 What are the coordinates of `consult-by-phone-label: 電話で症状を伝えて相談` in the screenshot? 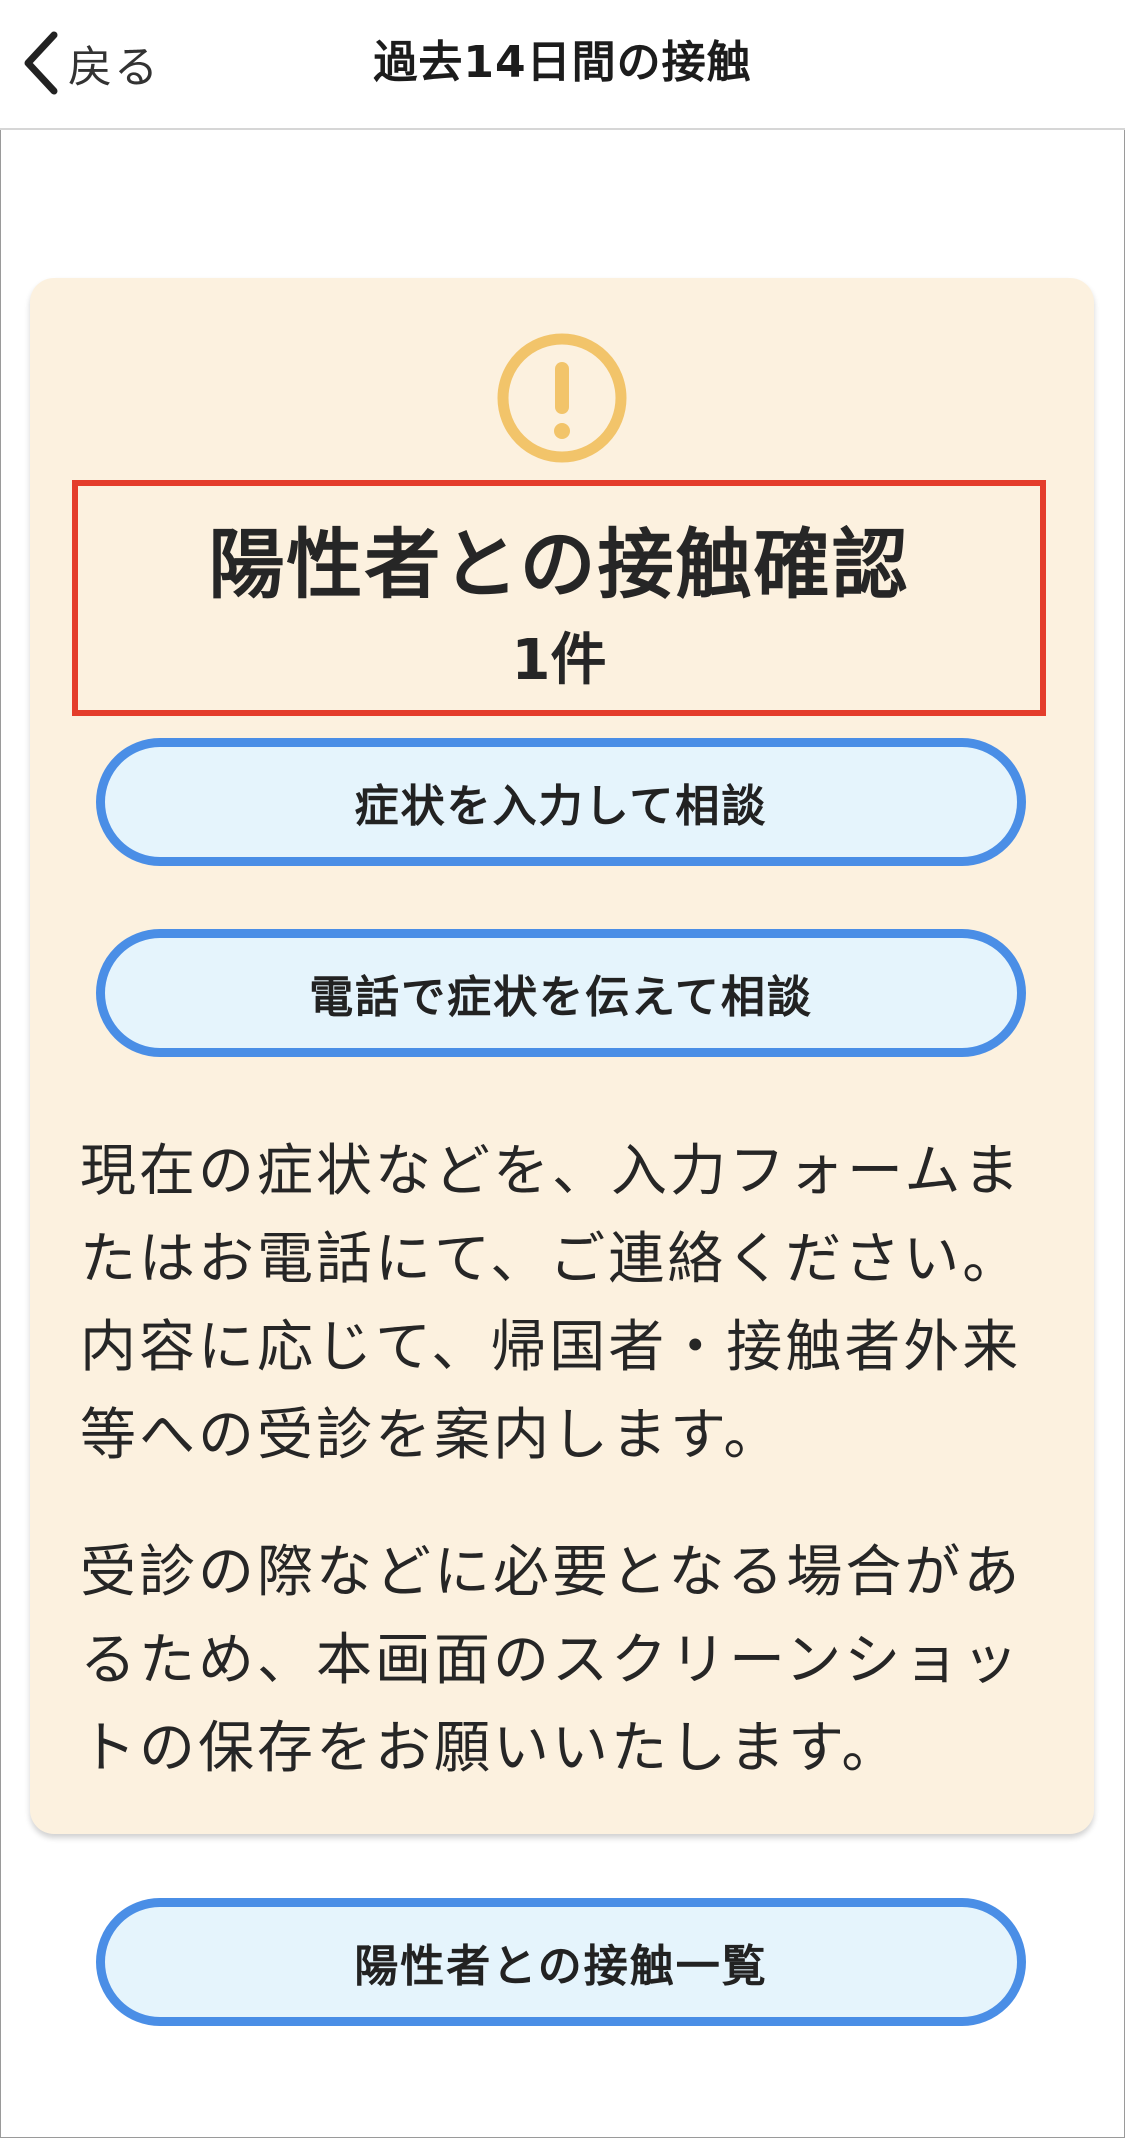 It's located at (561, 997).